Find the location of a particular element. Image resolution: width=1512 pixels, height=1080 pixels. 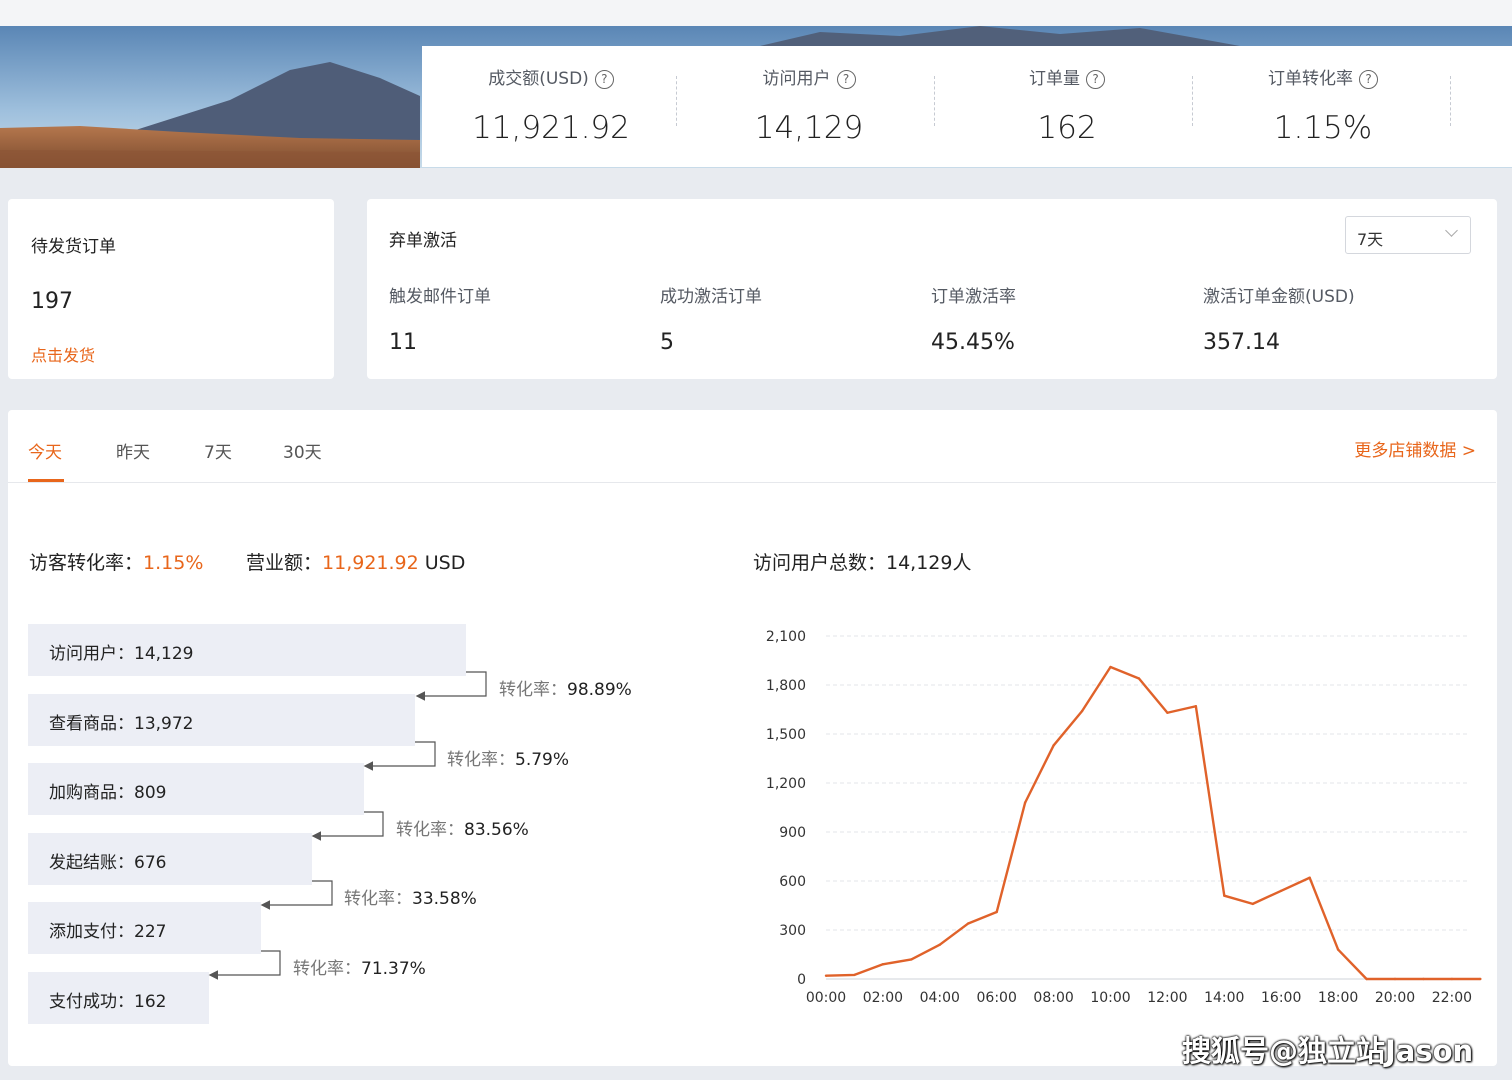

rate-value: 33.58% is located at coordinates (444, 899).